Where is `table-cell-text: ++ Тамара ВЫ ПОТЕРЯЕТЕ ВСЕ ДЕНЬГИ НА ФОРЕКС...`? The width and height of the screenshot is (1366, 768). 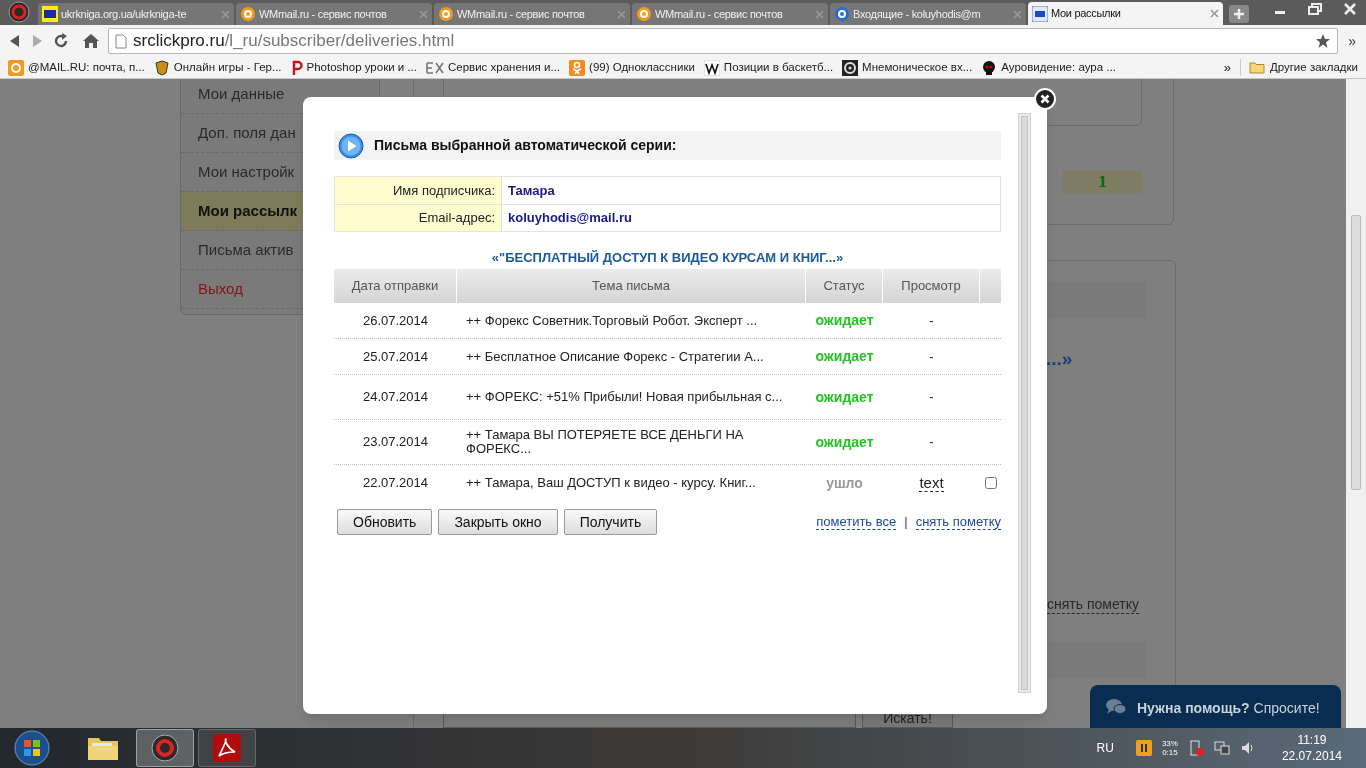
table-cell-text: ++ Тамара ВЫ ПОТЕРЯЕТЕ ВСЕ ДЕНЬГИ НА ФОРЕКС... is located at coordinates (605, 442).